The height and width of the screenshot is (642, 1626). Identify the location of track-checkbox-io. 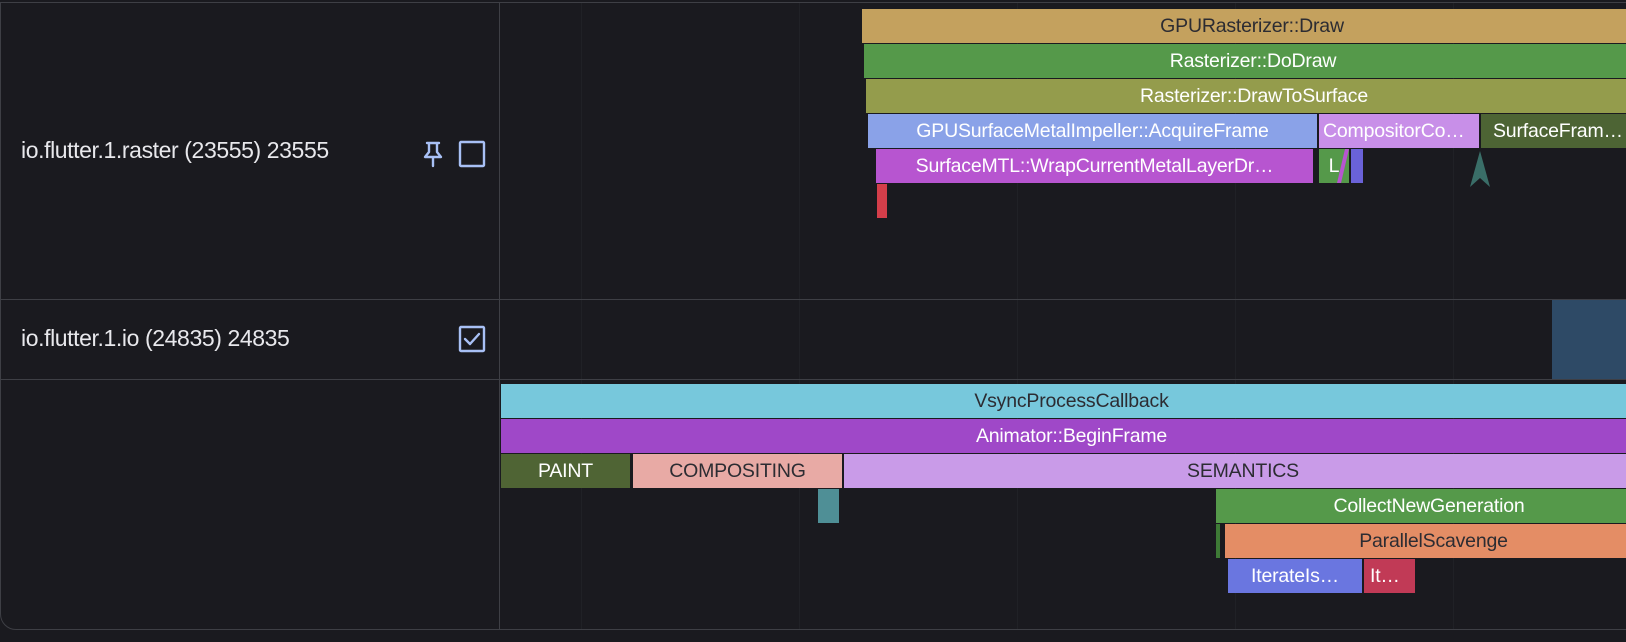
(472, 339).